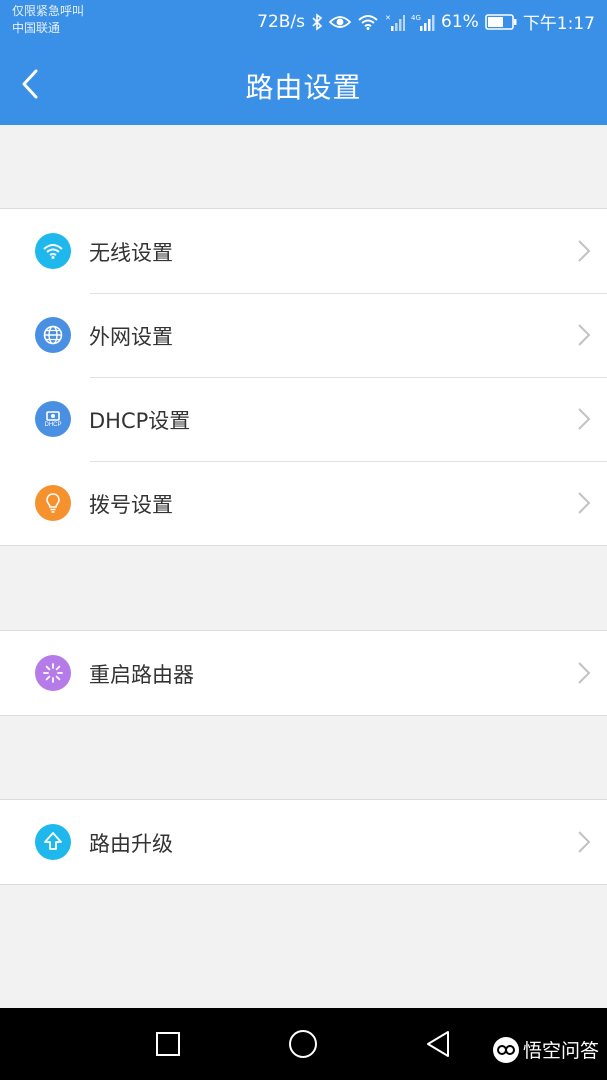  Describe the element at coordinates (48, 11) in the screenshot. I see `carrier-line-1: 仅限紧急呼叫` at that location.